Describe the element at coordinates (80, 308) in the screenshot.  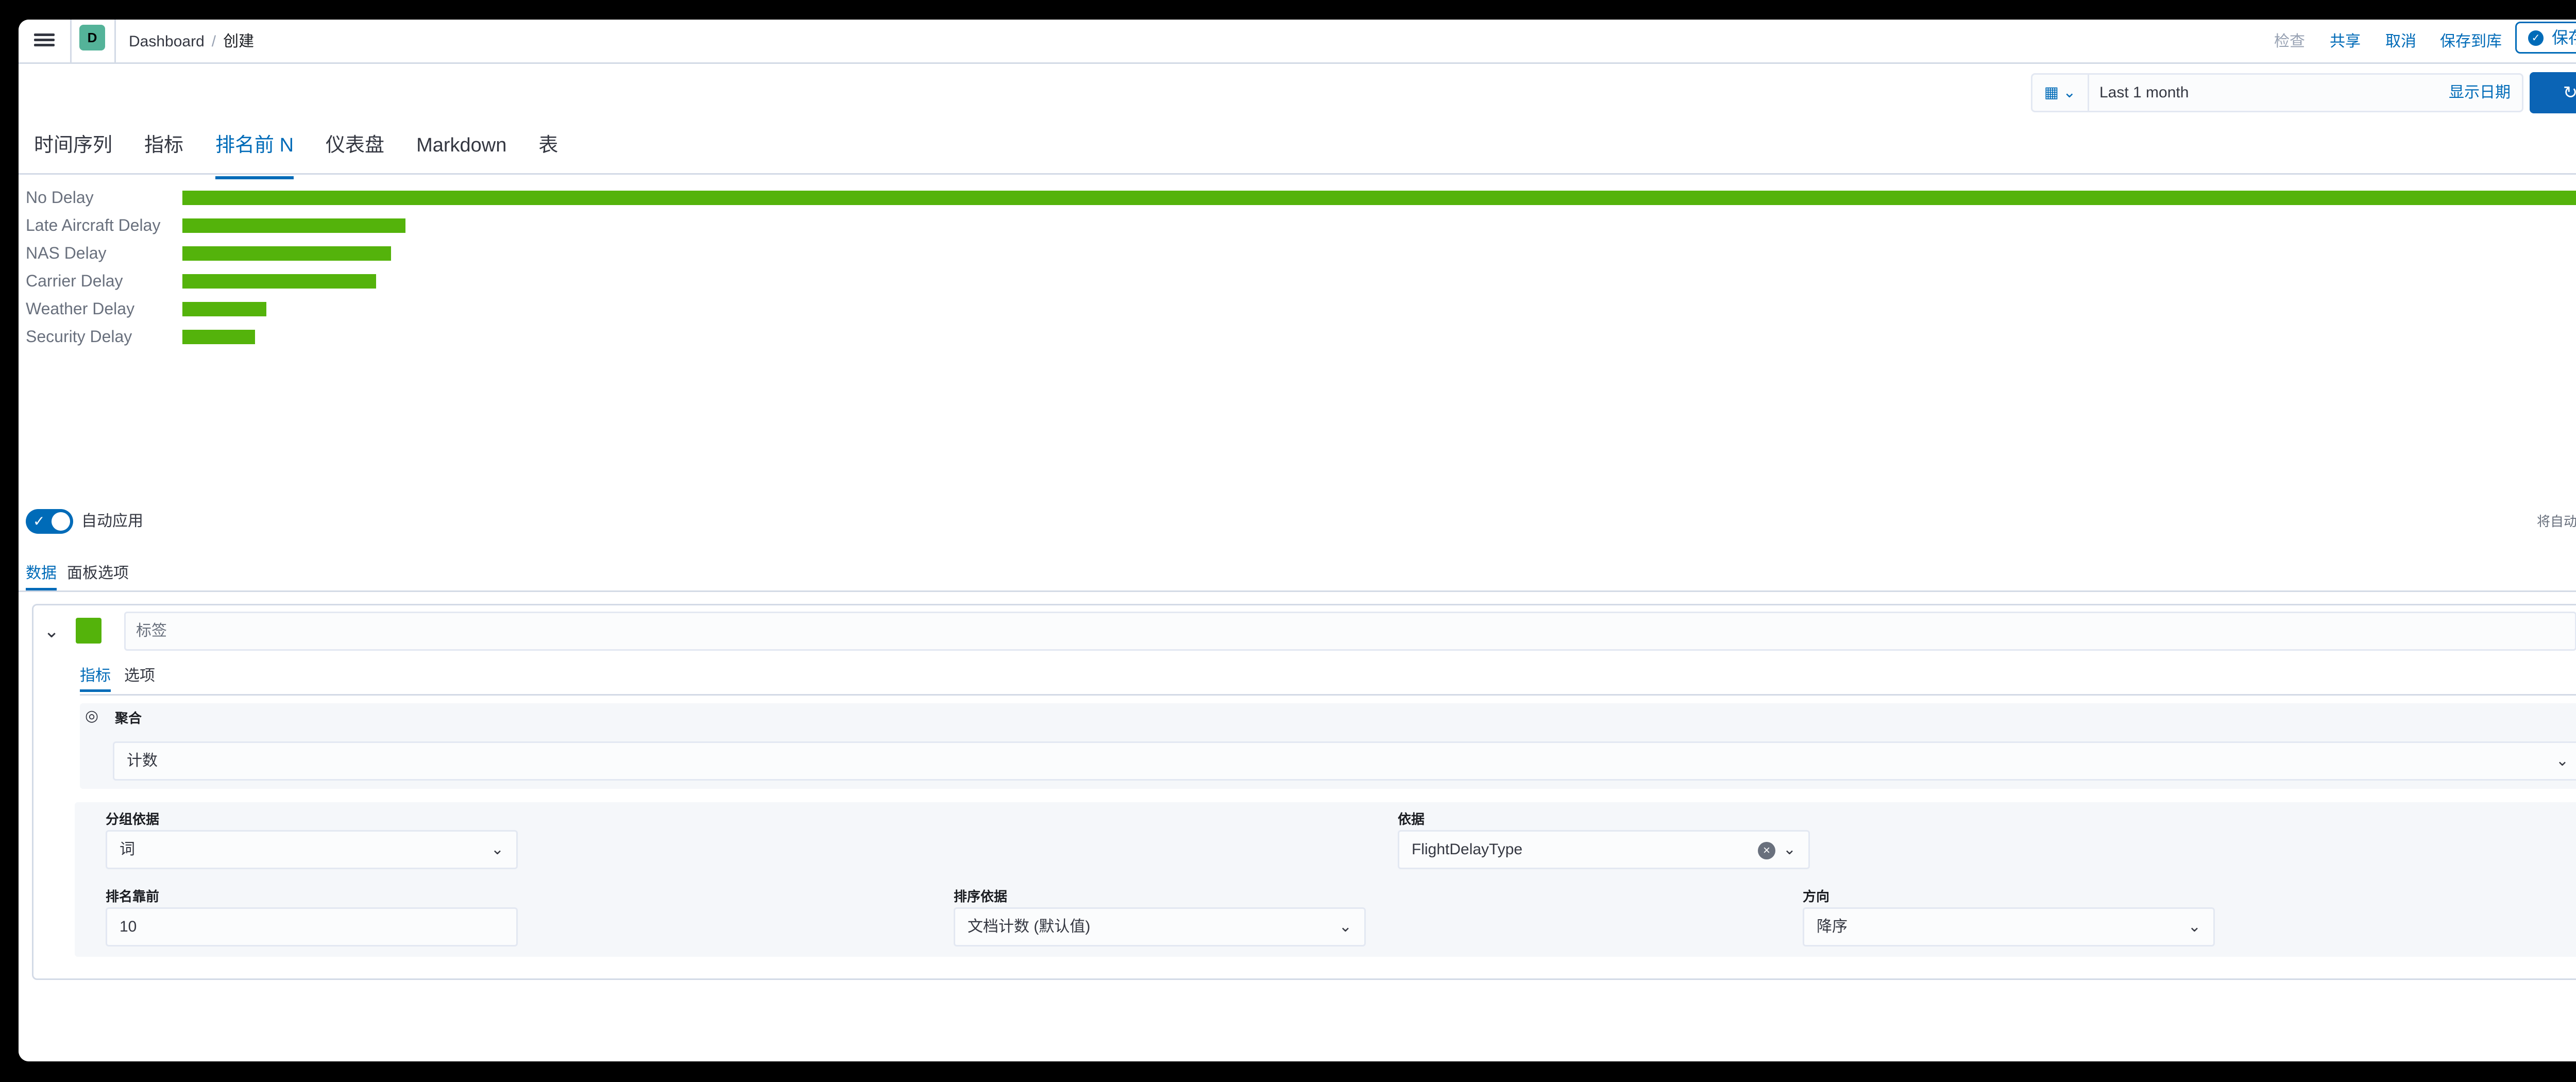
I see `chart-category-label: Weather Delay` at that location.